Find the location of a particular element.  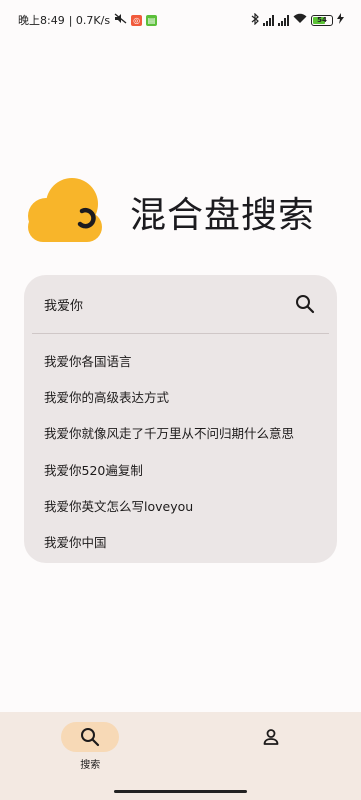

status-bar-left: 晚上8:49 | 0.7K/s ◎ ▤ is located at coordinates (88, 20).